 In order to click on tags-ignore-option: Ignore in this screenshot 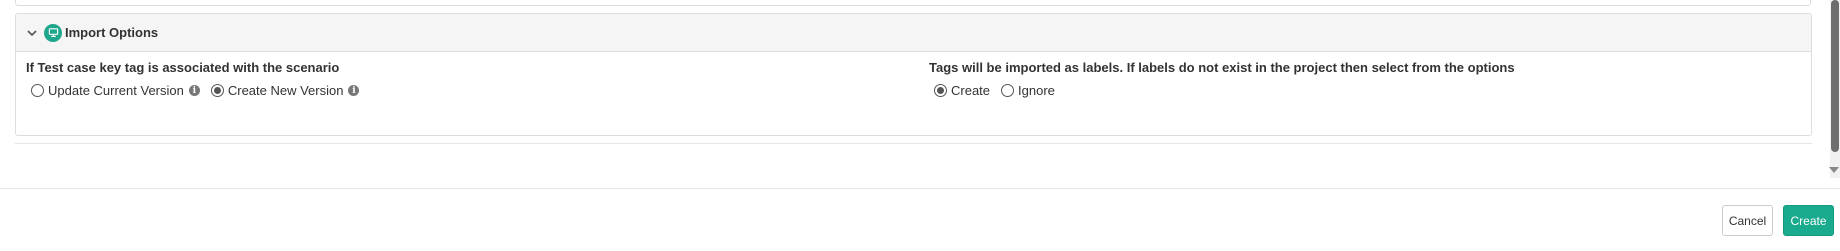, I will do `click(1028, 90)`.